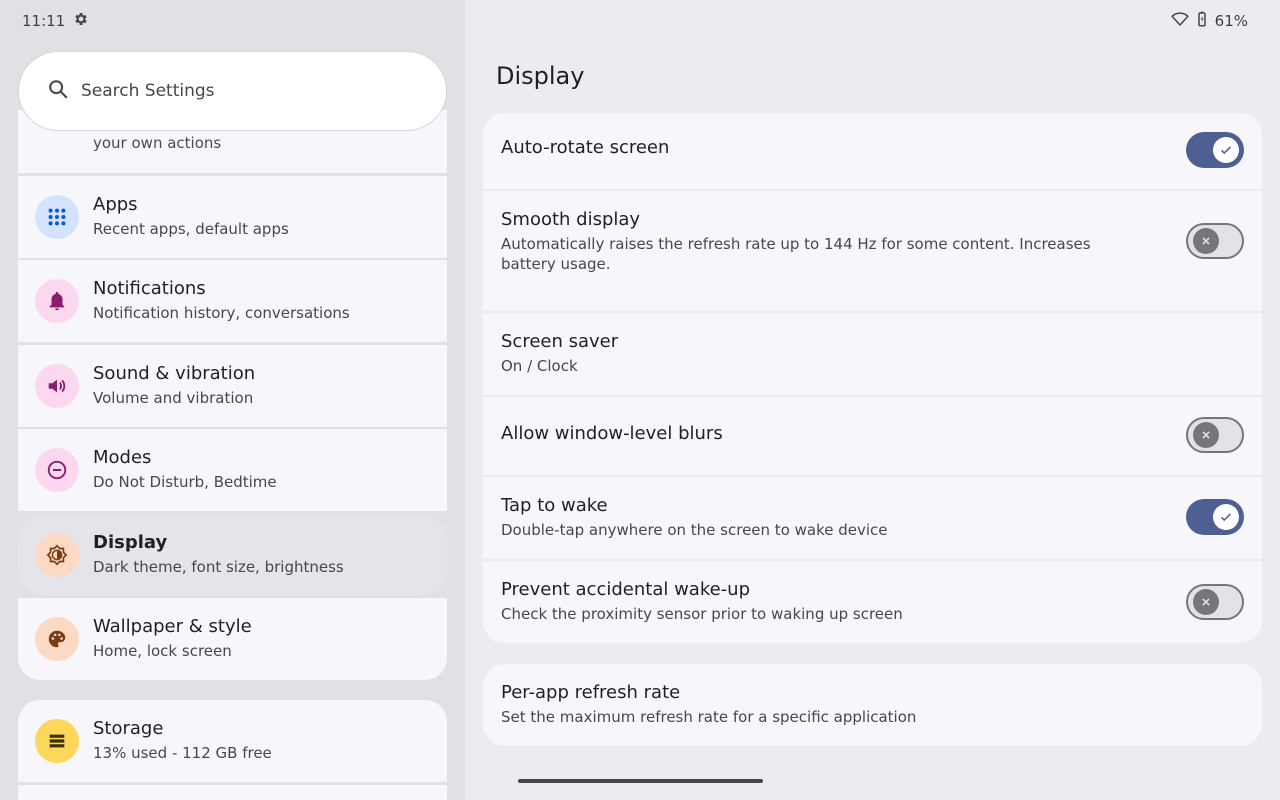  What do you see at coordinates (232, 639) in the screenshot?
I see `menu-item-wallpaper: Wallpaper & style Home, lock screen` at bounding box center [232, 639].